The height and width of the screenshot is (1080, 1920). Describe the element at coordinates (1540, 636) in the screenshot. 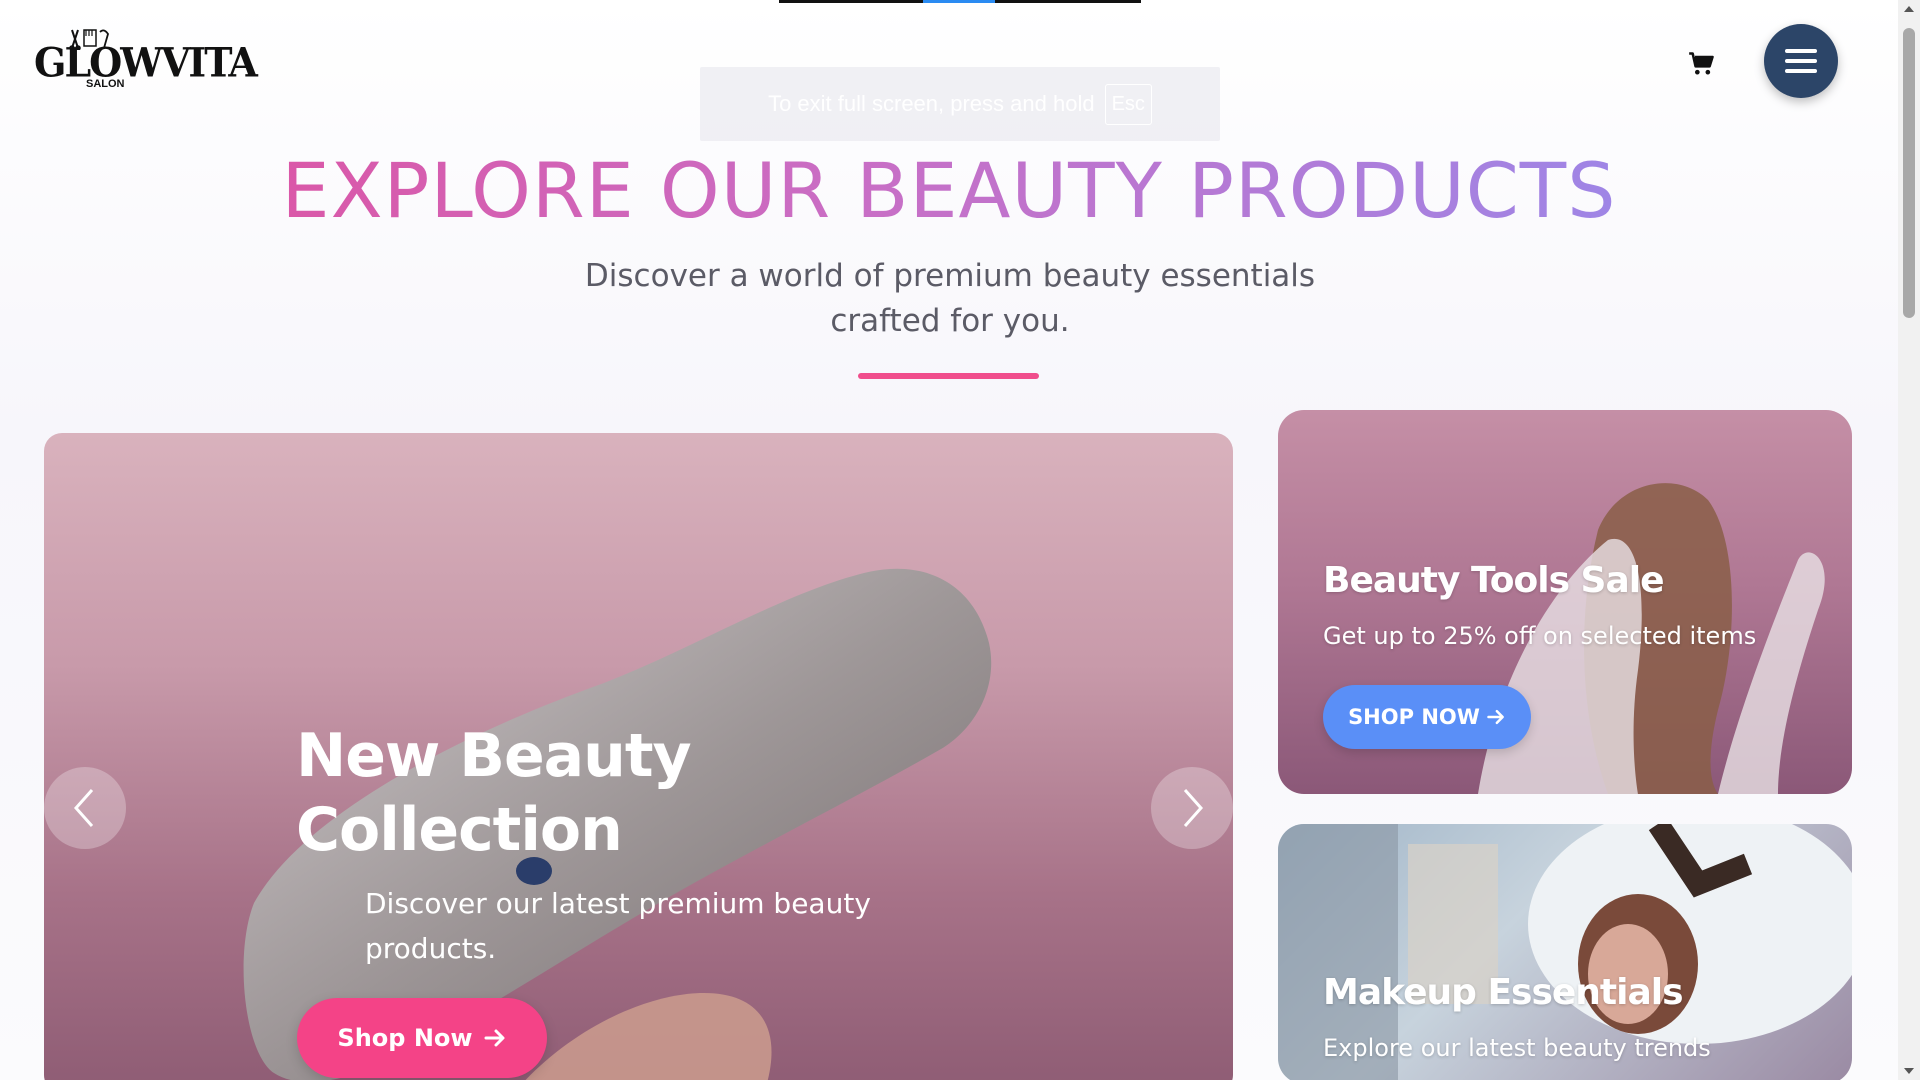

I see `card-description: Get up to 25% off on selected items` at that location.